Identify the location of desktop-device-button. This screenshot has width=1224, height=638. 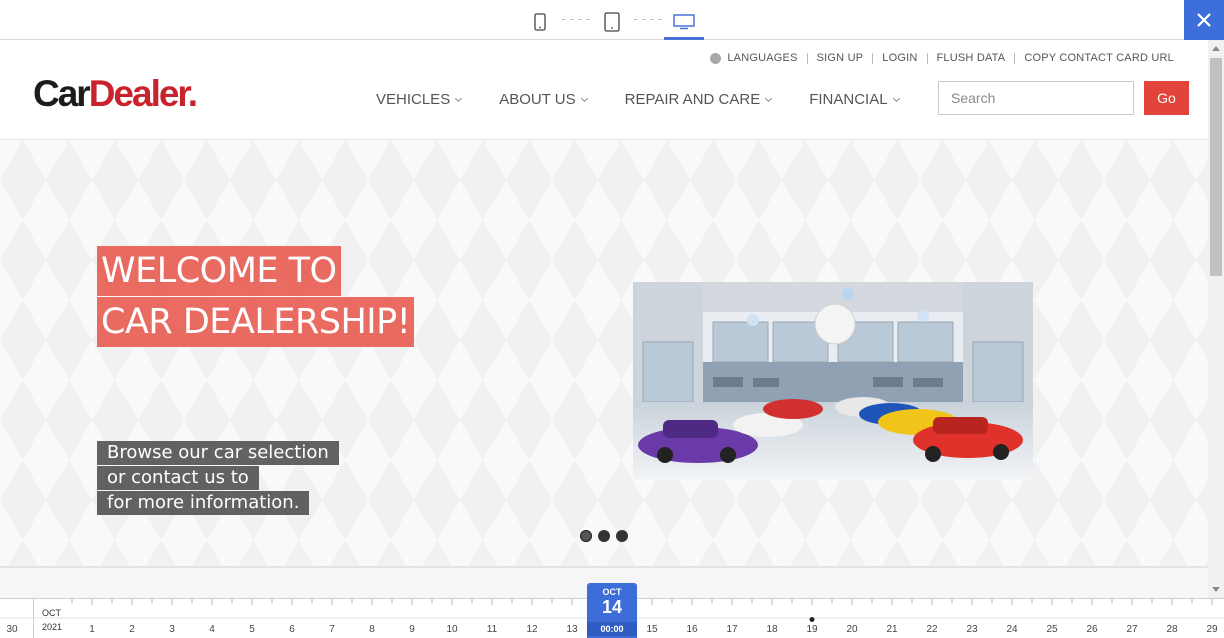
(684, 22).